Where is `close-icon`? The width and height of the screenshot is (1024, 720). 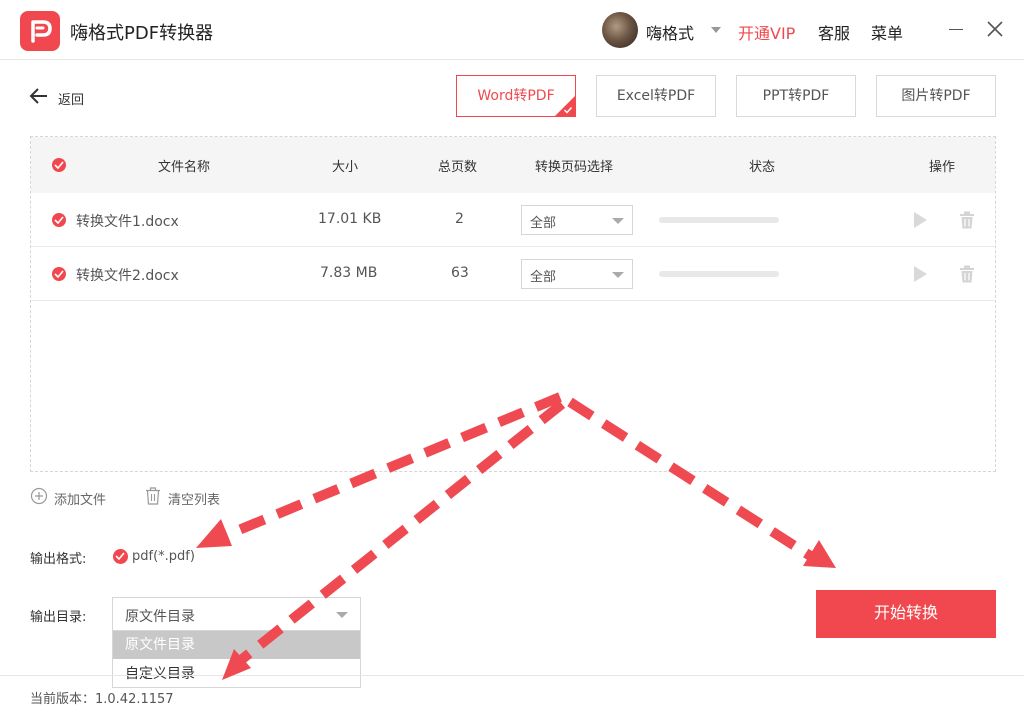 close-icon is located at coordinates (995, 29).